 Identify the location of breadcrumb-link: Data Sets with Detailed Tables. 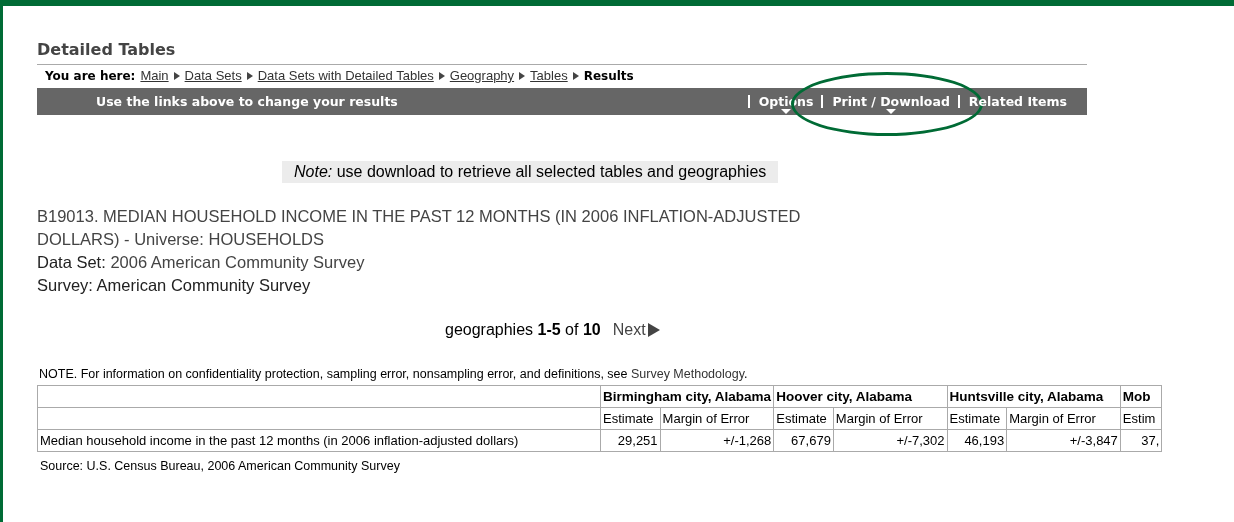
(345, 75).